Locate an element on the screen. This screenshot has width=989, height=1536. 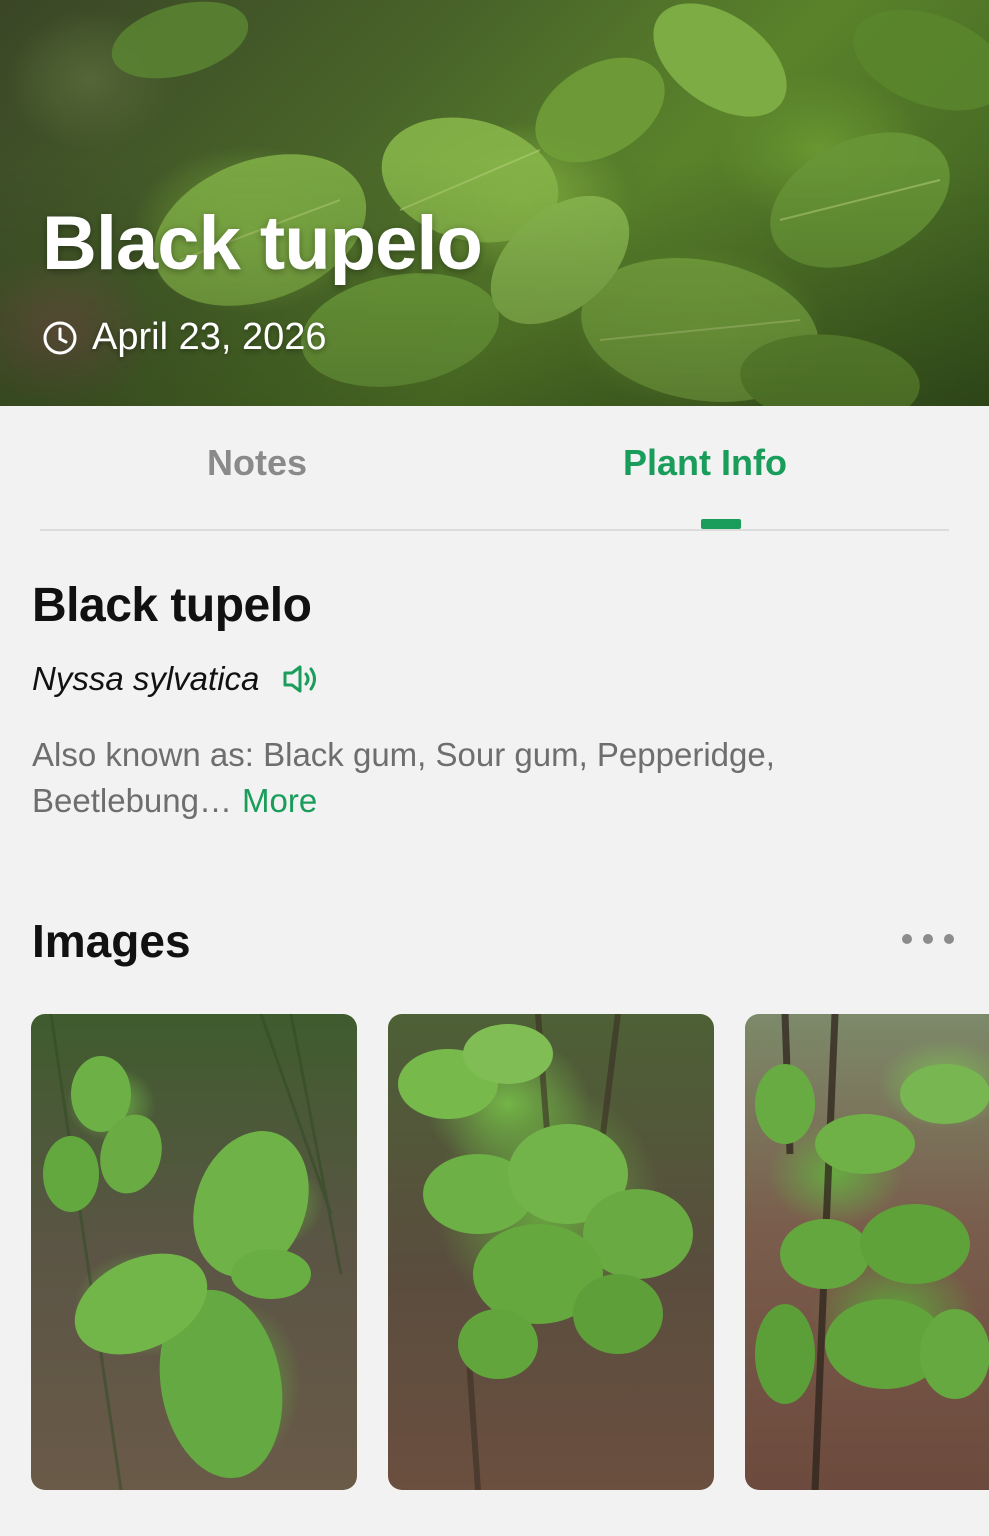
active-tab-indicator is located at coordinates (721, 524).